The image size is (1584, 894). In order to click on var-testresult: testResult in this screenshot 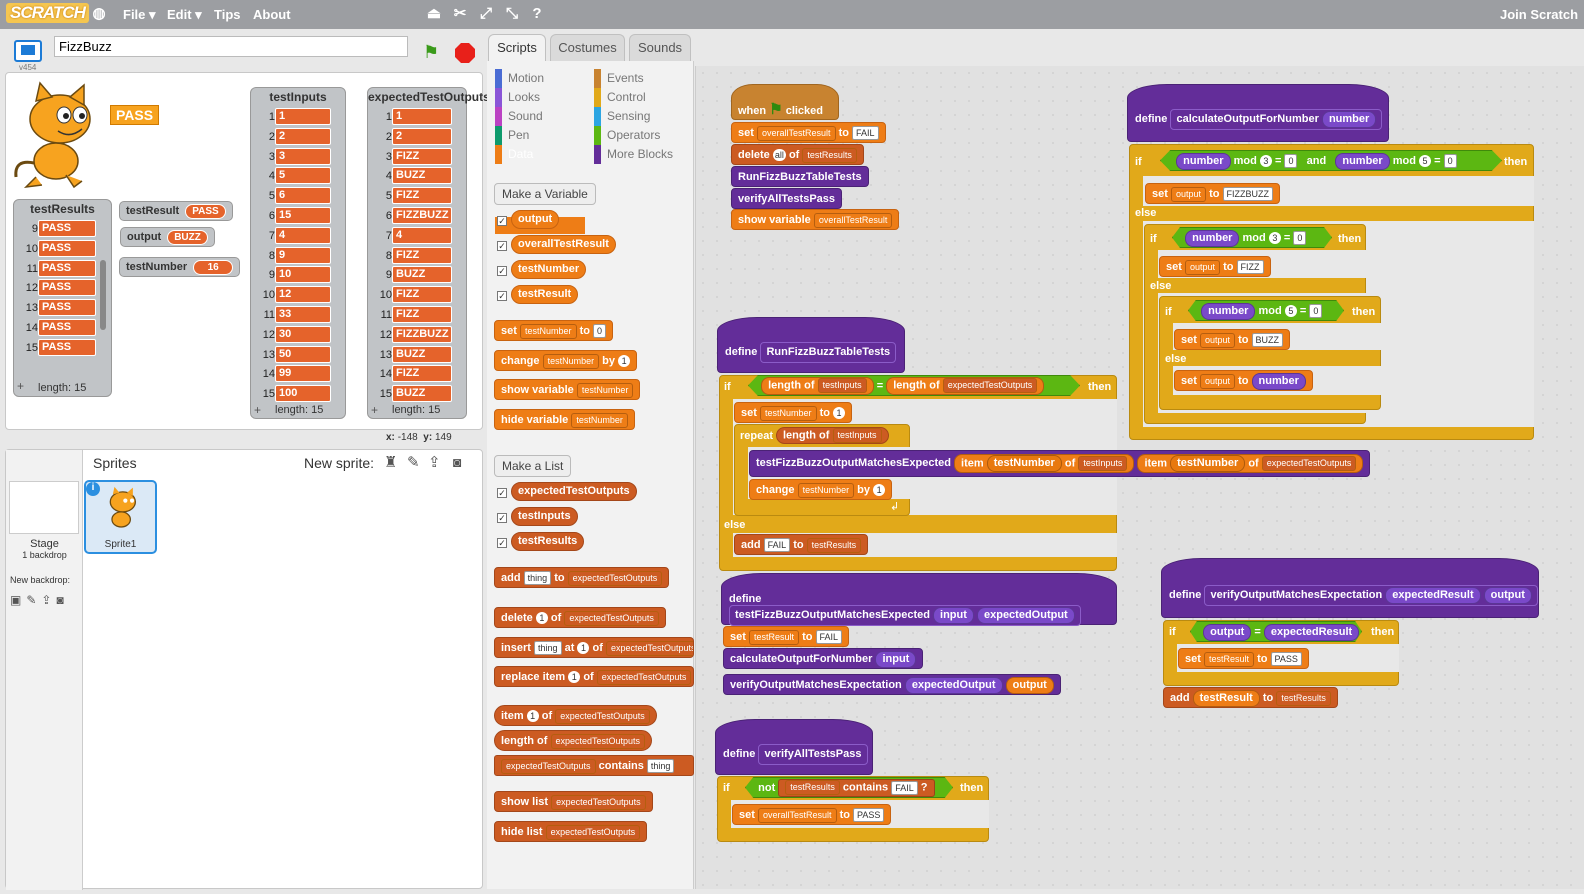, I will do `click(1226, 698)`.